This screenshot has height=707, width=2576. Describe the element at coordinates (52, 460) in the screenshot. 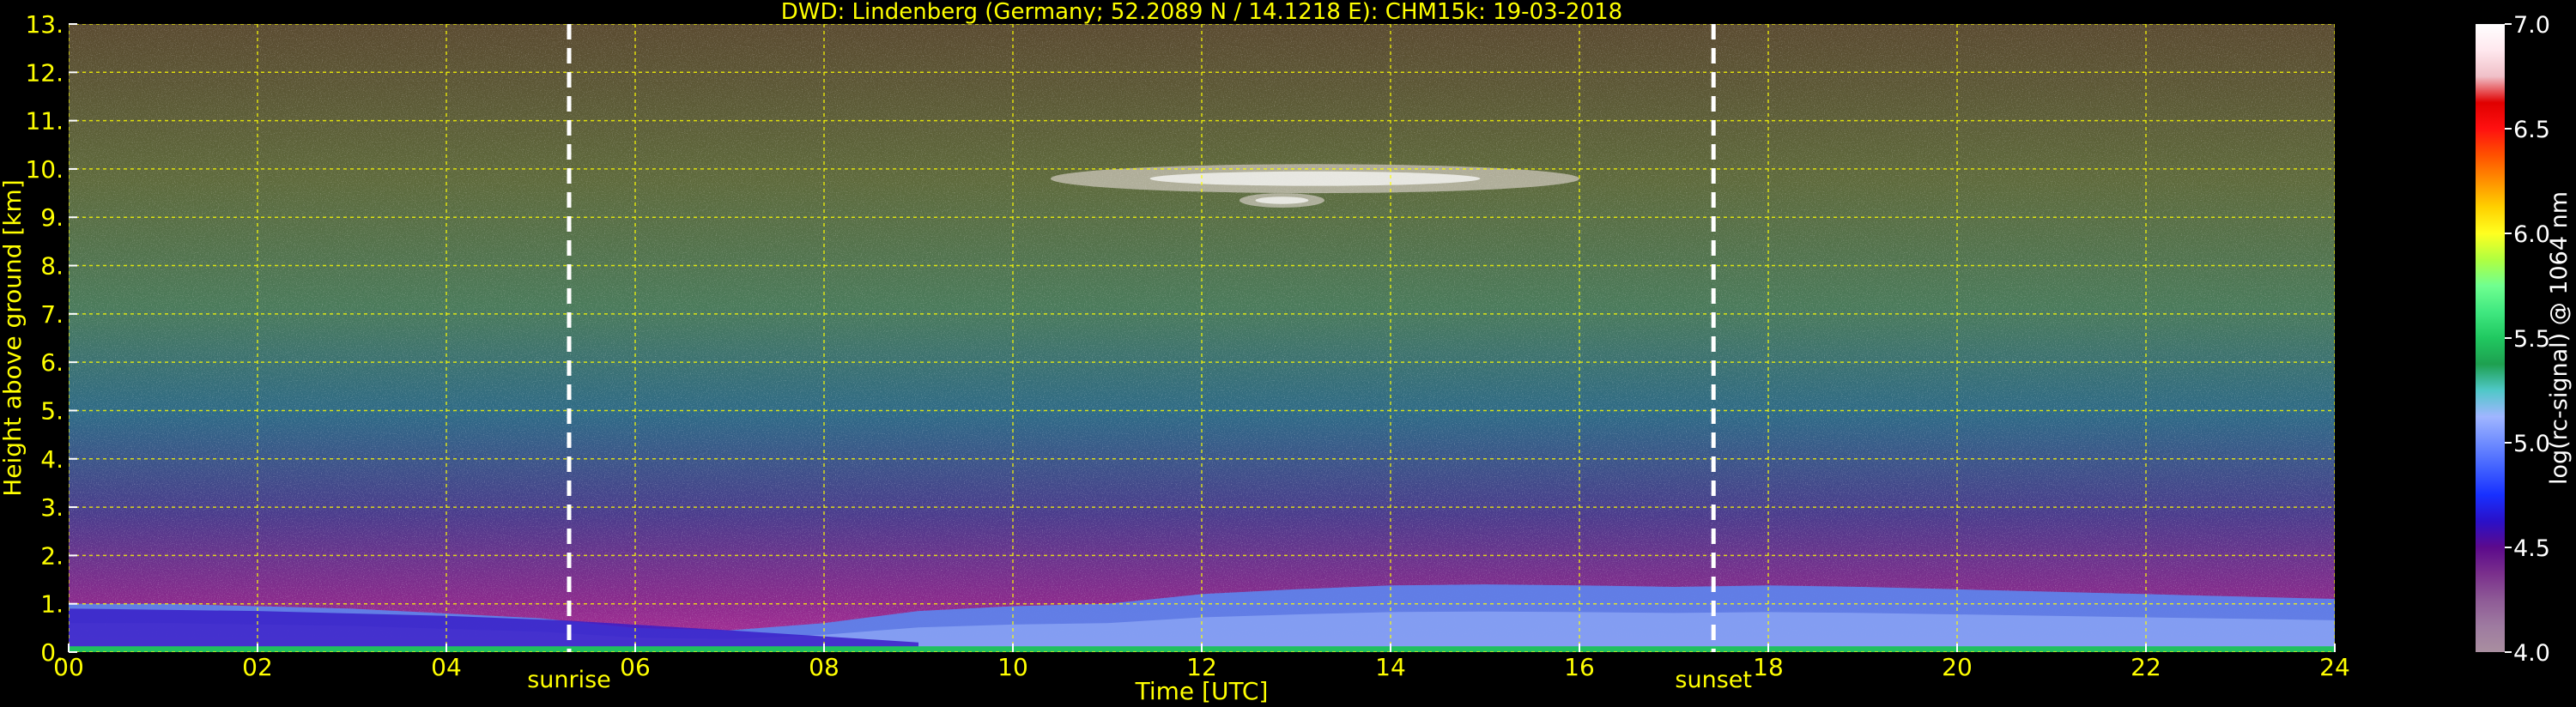

I see `y-tick-label: 4.` at that location.